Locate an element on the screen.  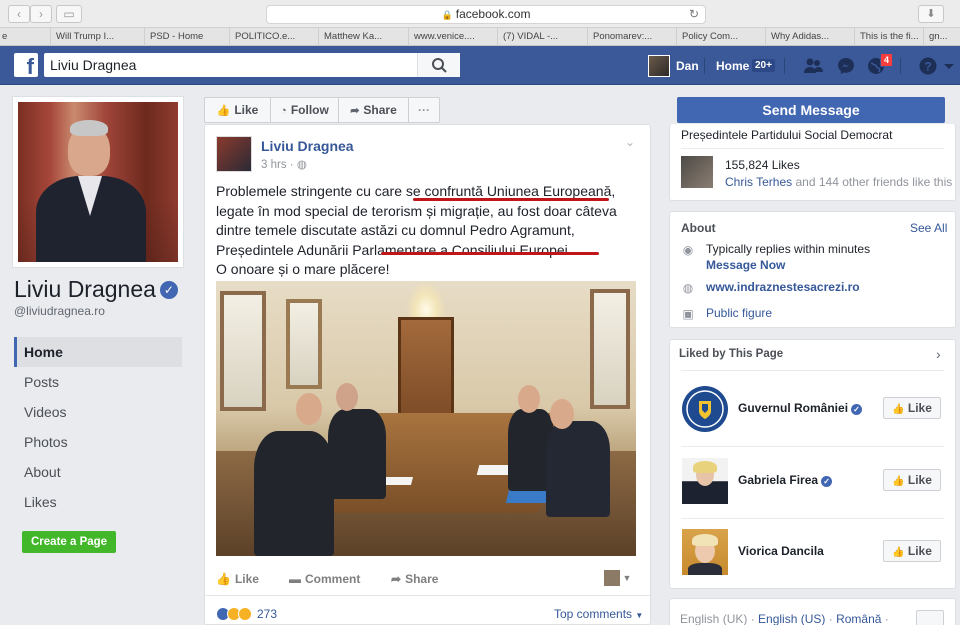
website-link: www.indraznestesacrezi.ro is located at coordinates (783, 287).